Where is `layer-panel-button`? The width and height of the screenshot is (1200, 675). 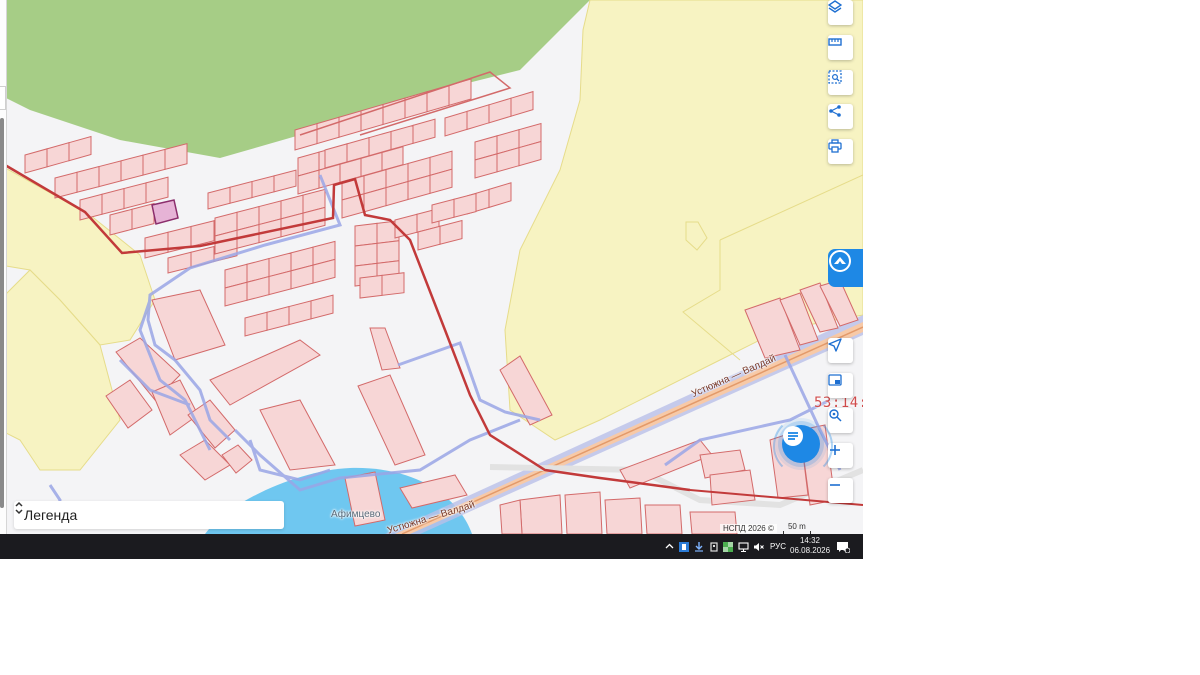 layer-panel-button is located at coordinates (840, 385).